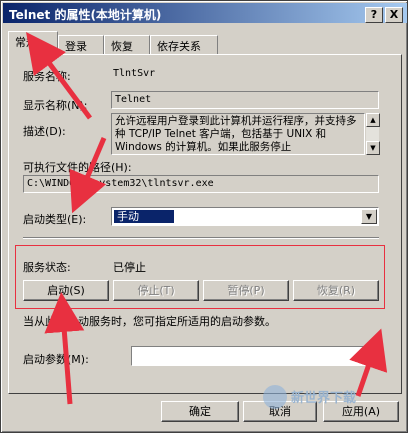  Describe the element at coordinates (201, 238) in the screenshot. I see `separator` at that location.